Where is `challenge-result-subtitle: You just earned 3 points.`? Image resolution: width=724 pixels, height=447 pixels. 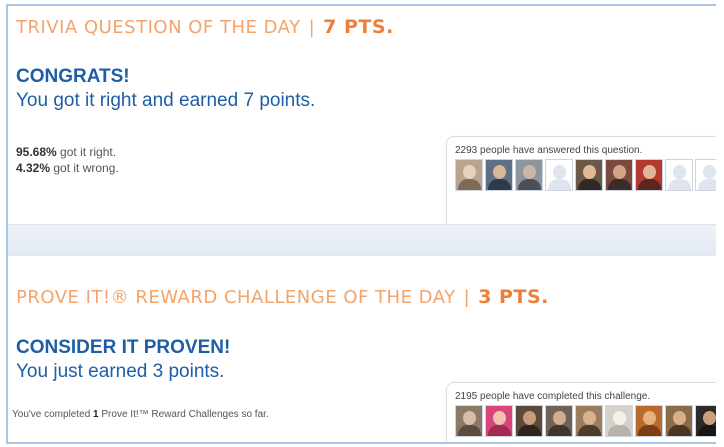
challenge-result-subtitle: You just earned 3 points. is located at coordinates (120, 371).